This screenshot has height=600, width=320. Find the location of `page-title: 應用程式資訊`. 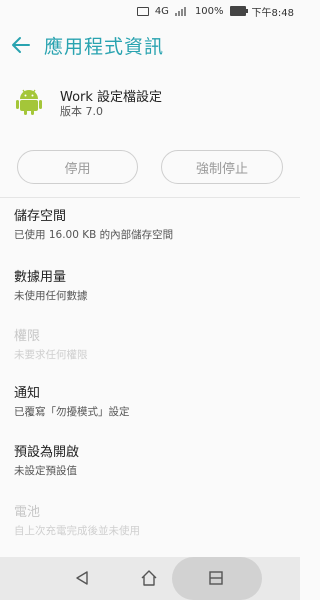

page-title: 應用程式資訊 is located at coordinates (104, 46).